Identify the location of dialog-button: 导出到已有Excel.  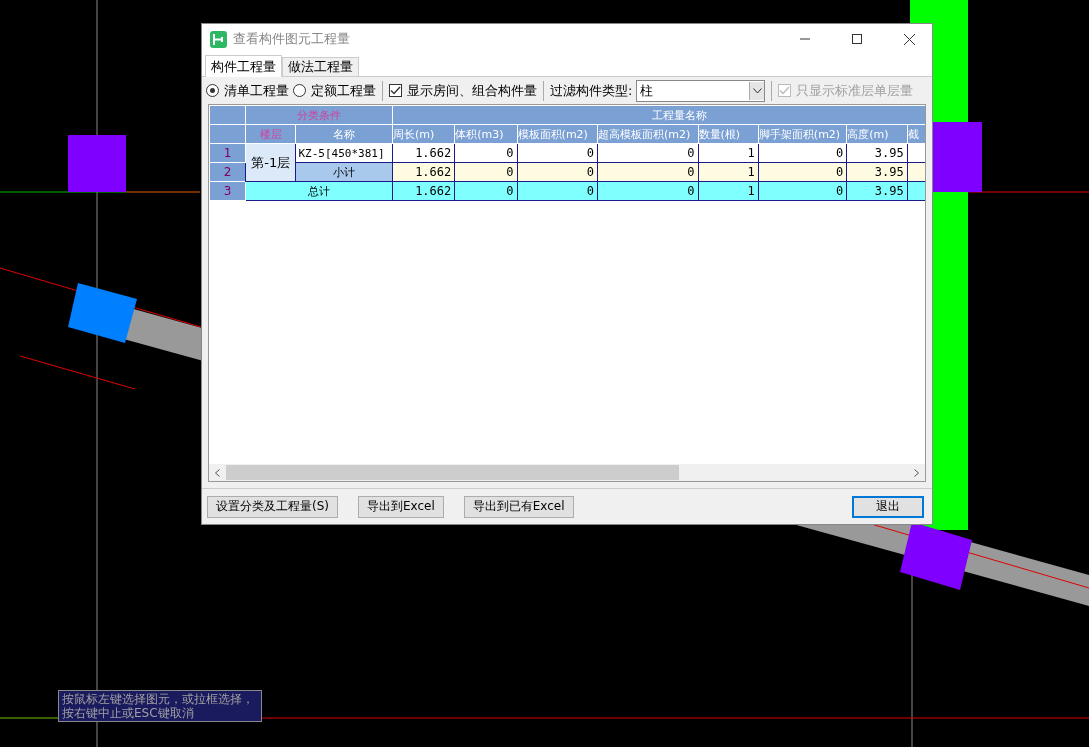
(518, 506).